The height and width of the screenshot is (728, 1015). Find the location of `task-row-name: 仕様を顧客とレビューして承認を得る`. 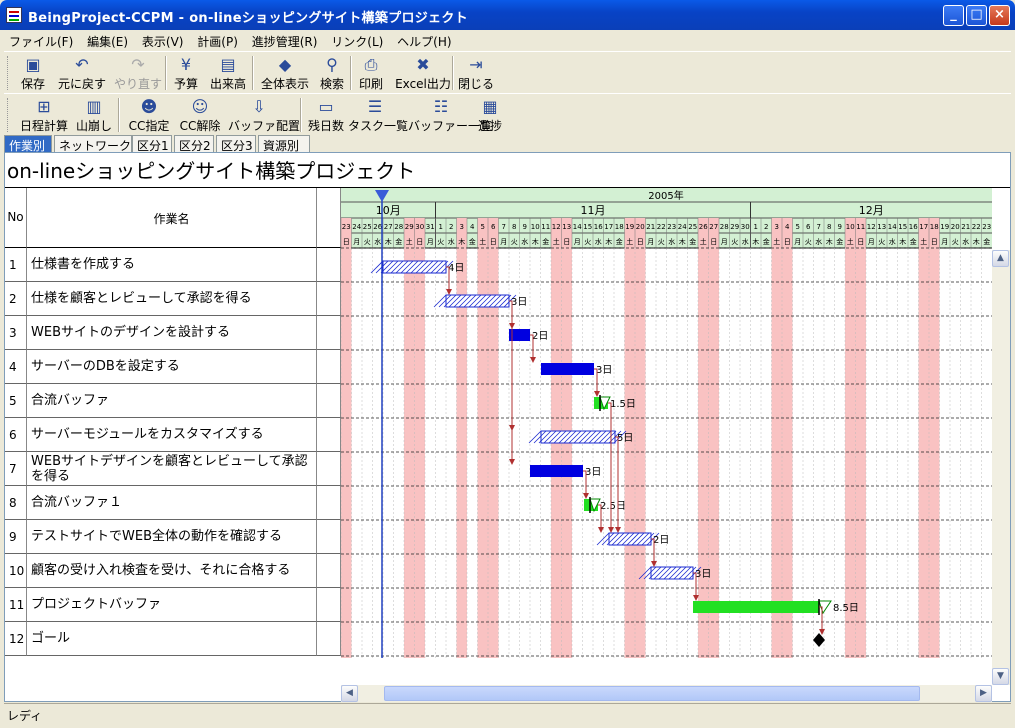

task-row-name: 仕様を顧客とレビューして承認を得る is located at coordinates (172, 299).